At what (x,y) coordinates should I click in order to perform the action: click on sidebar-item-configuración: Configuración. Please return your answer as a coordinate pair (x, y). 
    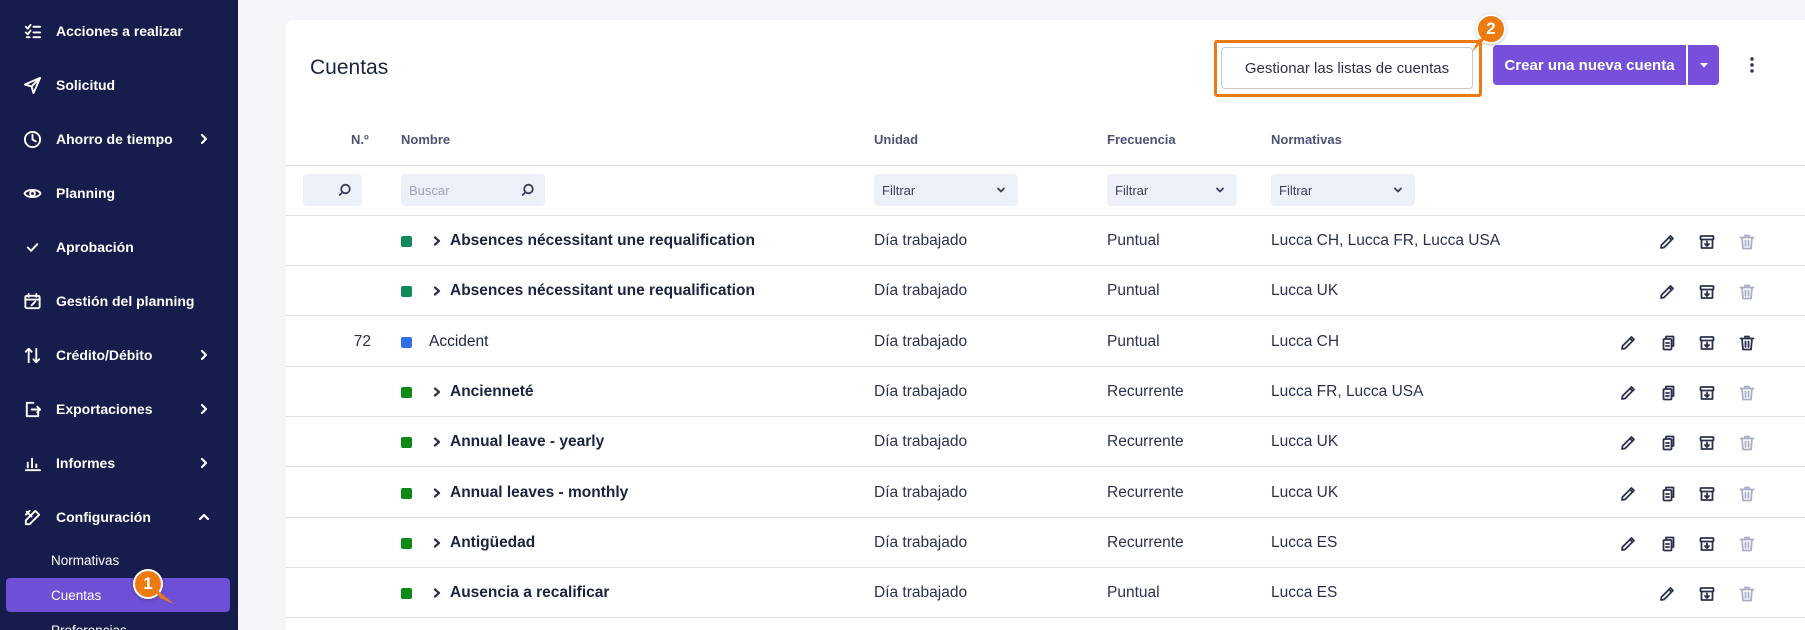
    Looking at the image, I should click on (119, 517).